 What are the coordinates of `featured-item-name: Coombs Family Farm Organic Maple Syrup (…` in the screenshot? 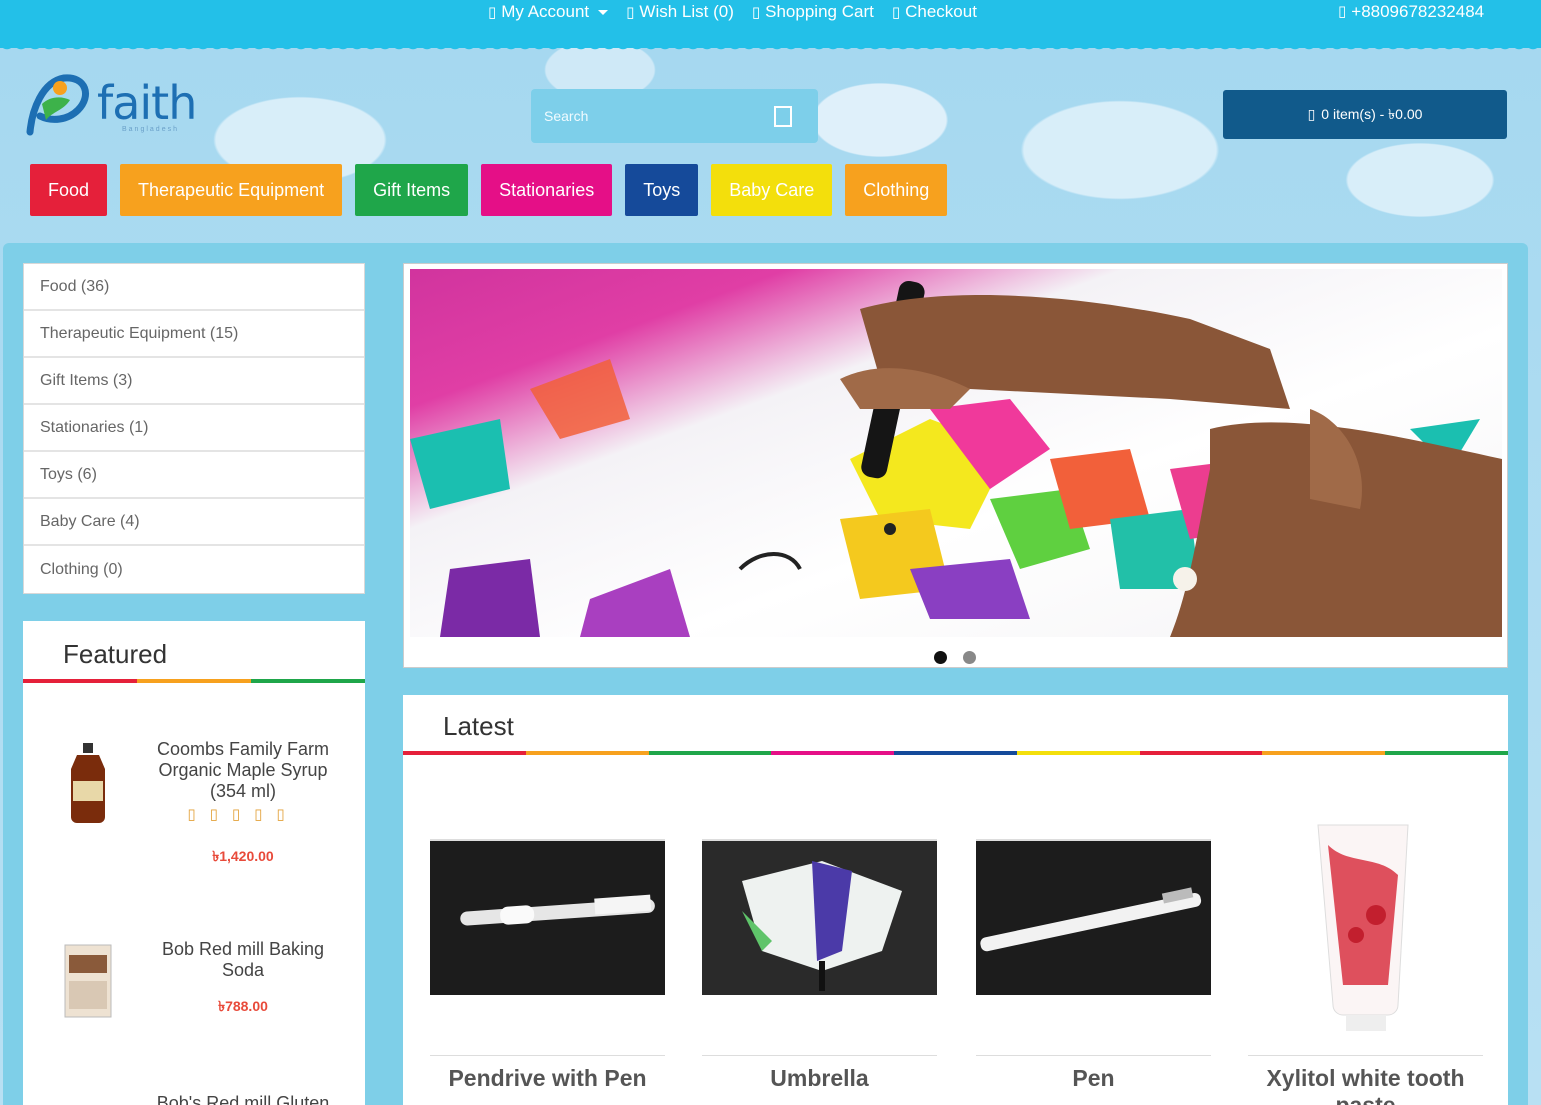 It's located at (243, 770).